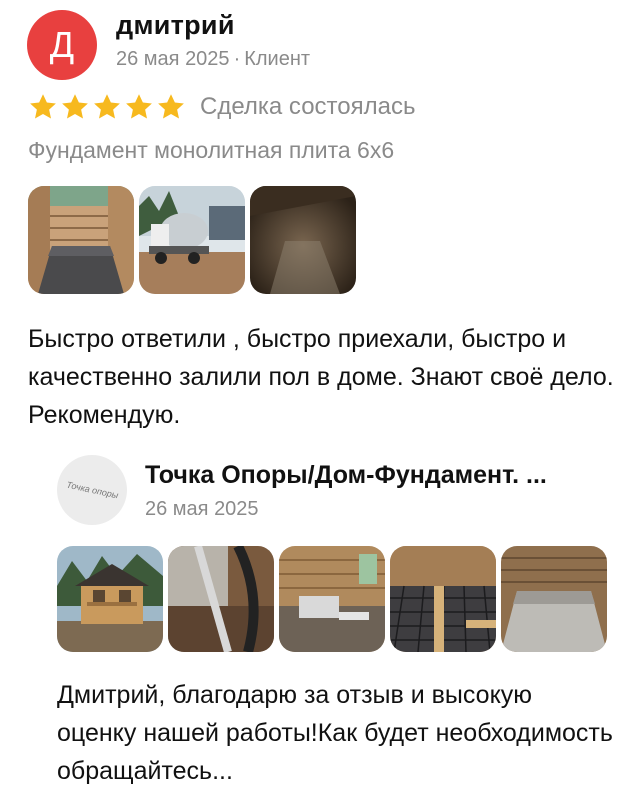 This screenshot has width=640, height=800. I want to click on reply-photo-wooden-house, so click(110, 599).